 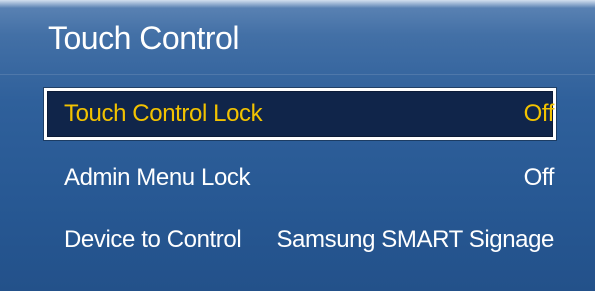 What do you see at coordinates (153, 239) in the screenshot?
I see `menu-item-label: Device to Control` at bounding box center [153, 239].